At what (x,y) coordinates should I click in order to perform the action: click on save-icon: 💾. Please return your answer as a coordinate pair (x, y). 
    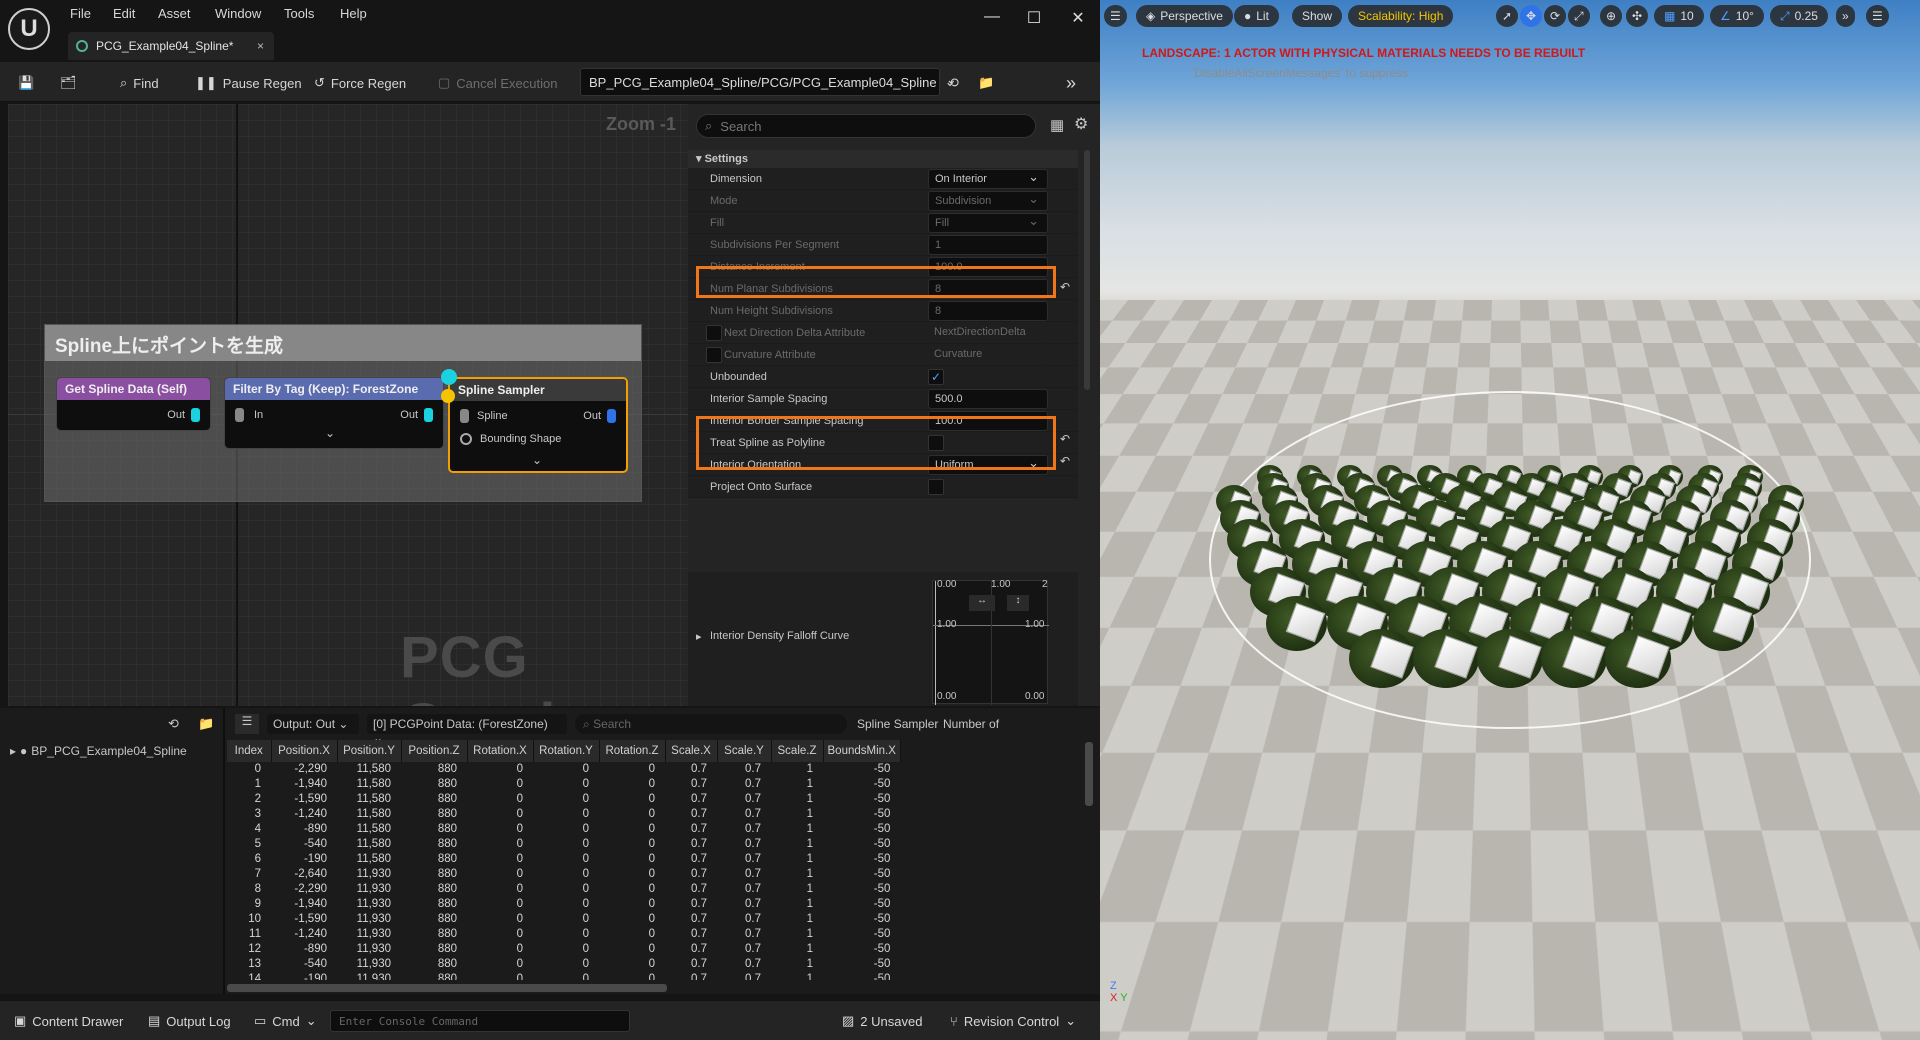
    Looking at the image, I should click on (26, 83).